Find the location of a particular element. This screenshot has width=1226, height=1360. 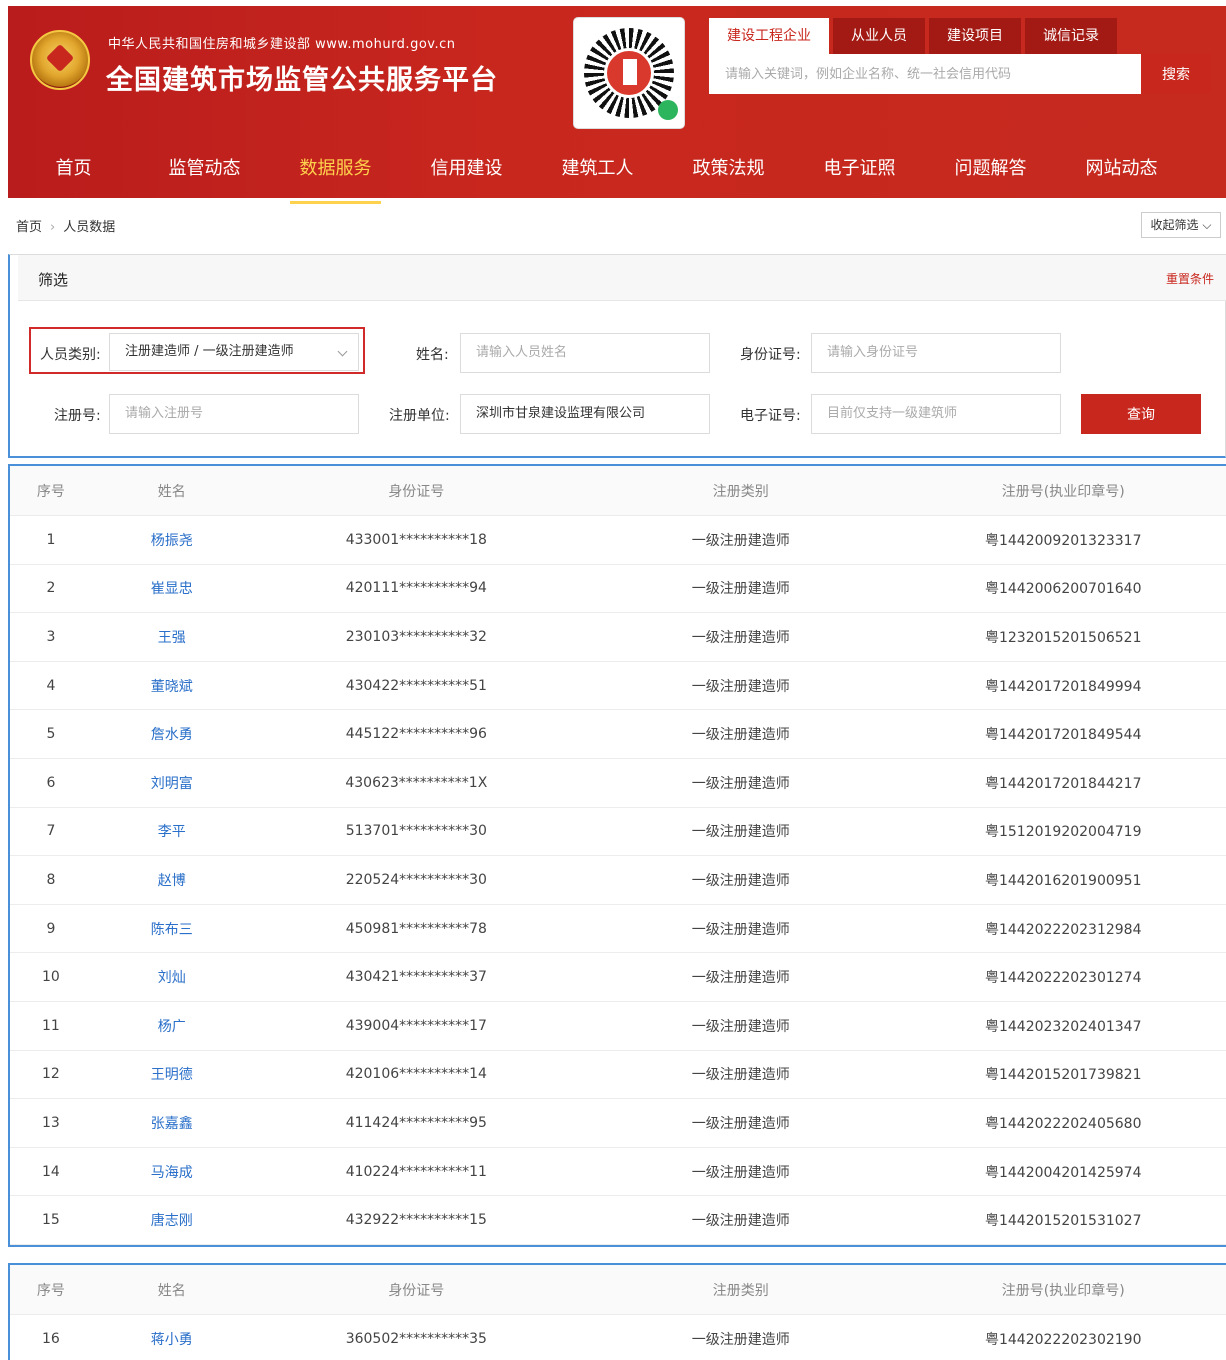

cell-reg: 粤1442022202405680 is located at coordinates (1063, 1123).